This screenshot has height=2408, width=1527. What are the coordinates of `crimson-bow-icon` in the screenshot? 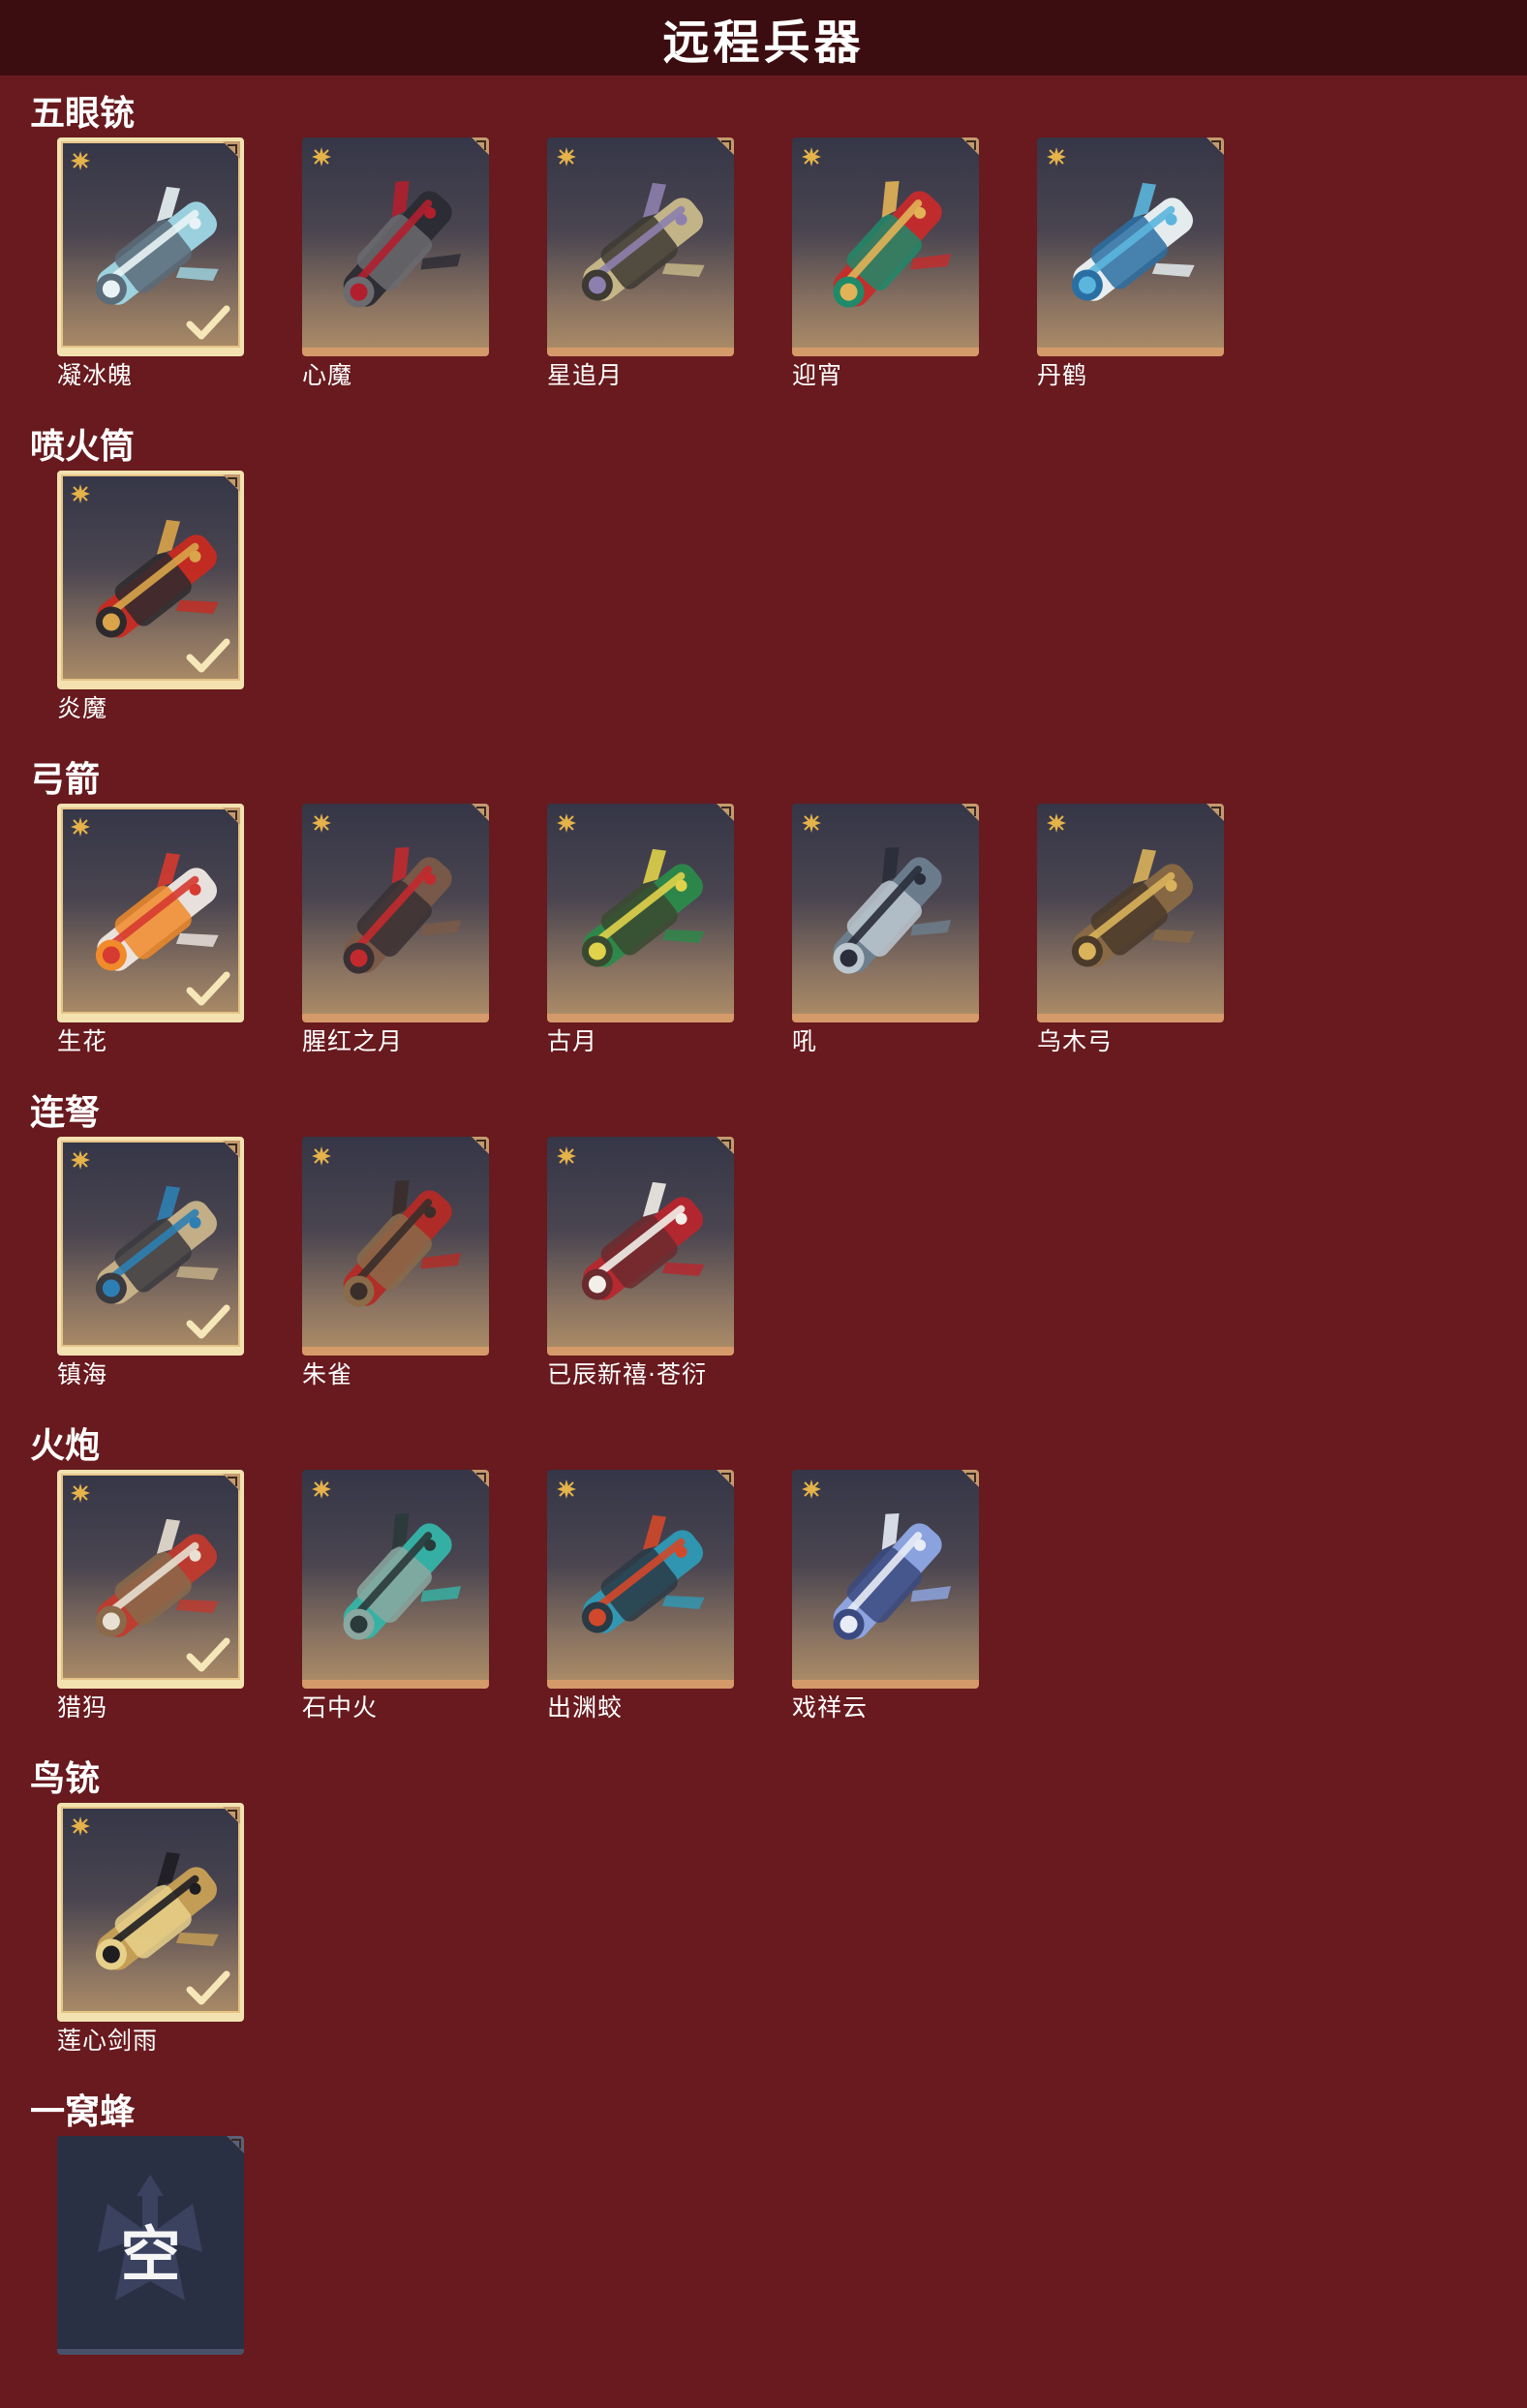 It's located at (403, 911).